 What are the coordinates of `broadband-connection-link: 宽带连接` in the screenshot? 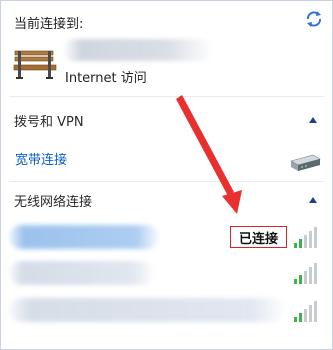 It's located at (41, 158).